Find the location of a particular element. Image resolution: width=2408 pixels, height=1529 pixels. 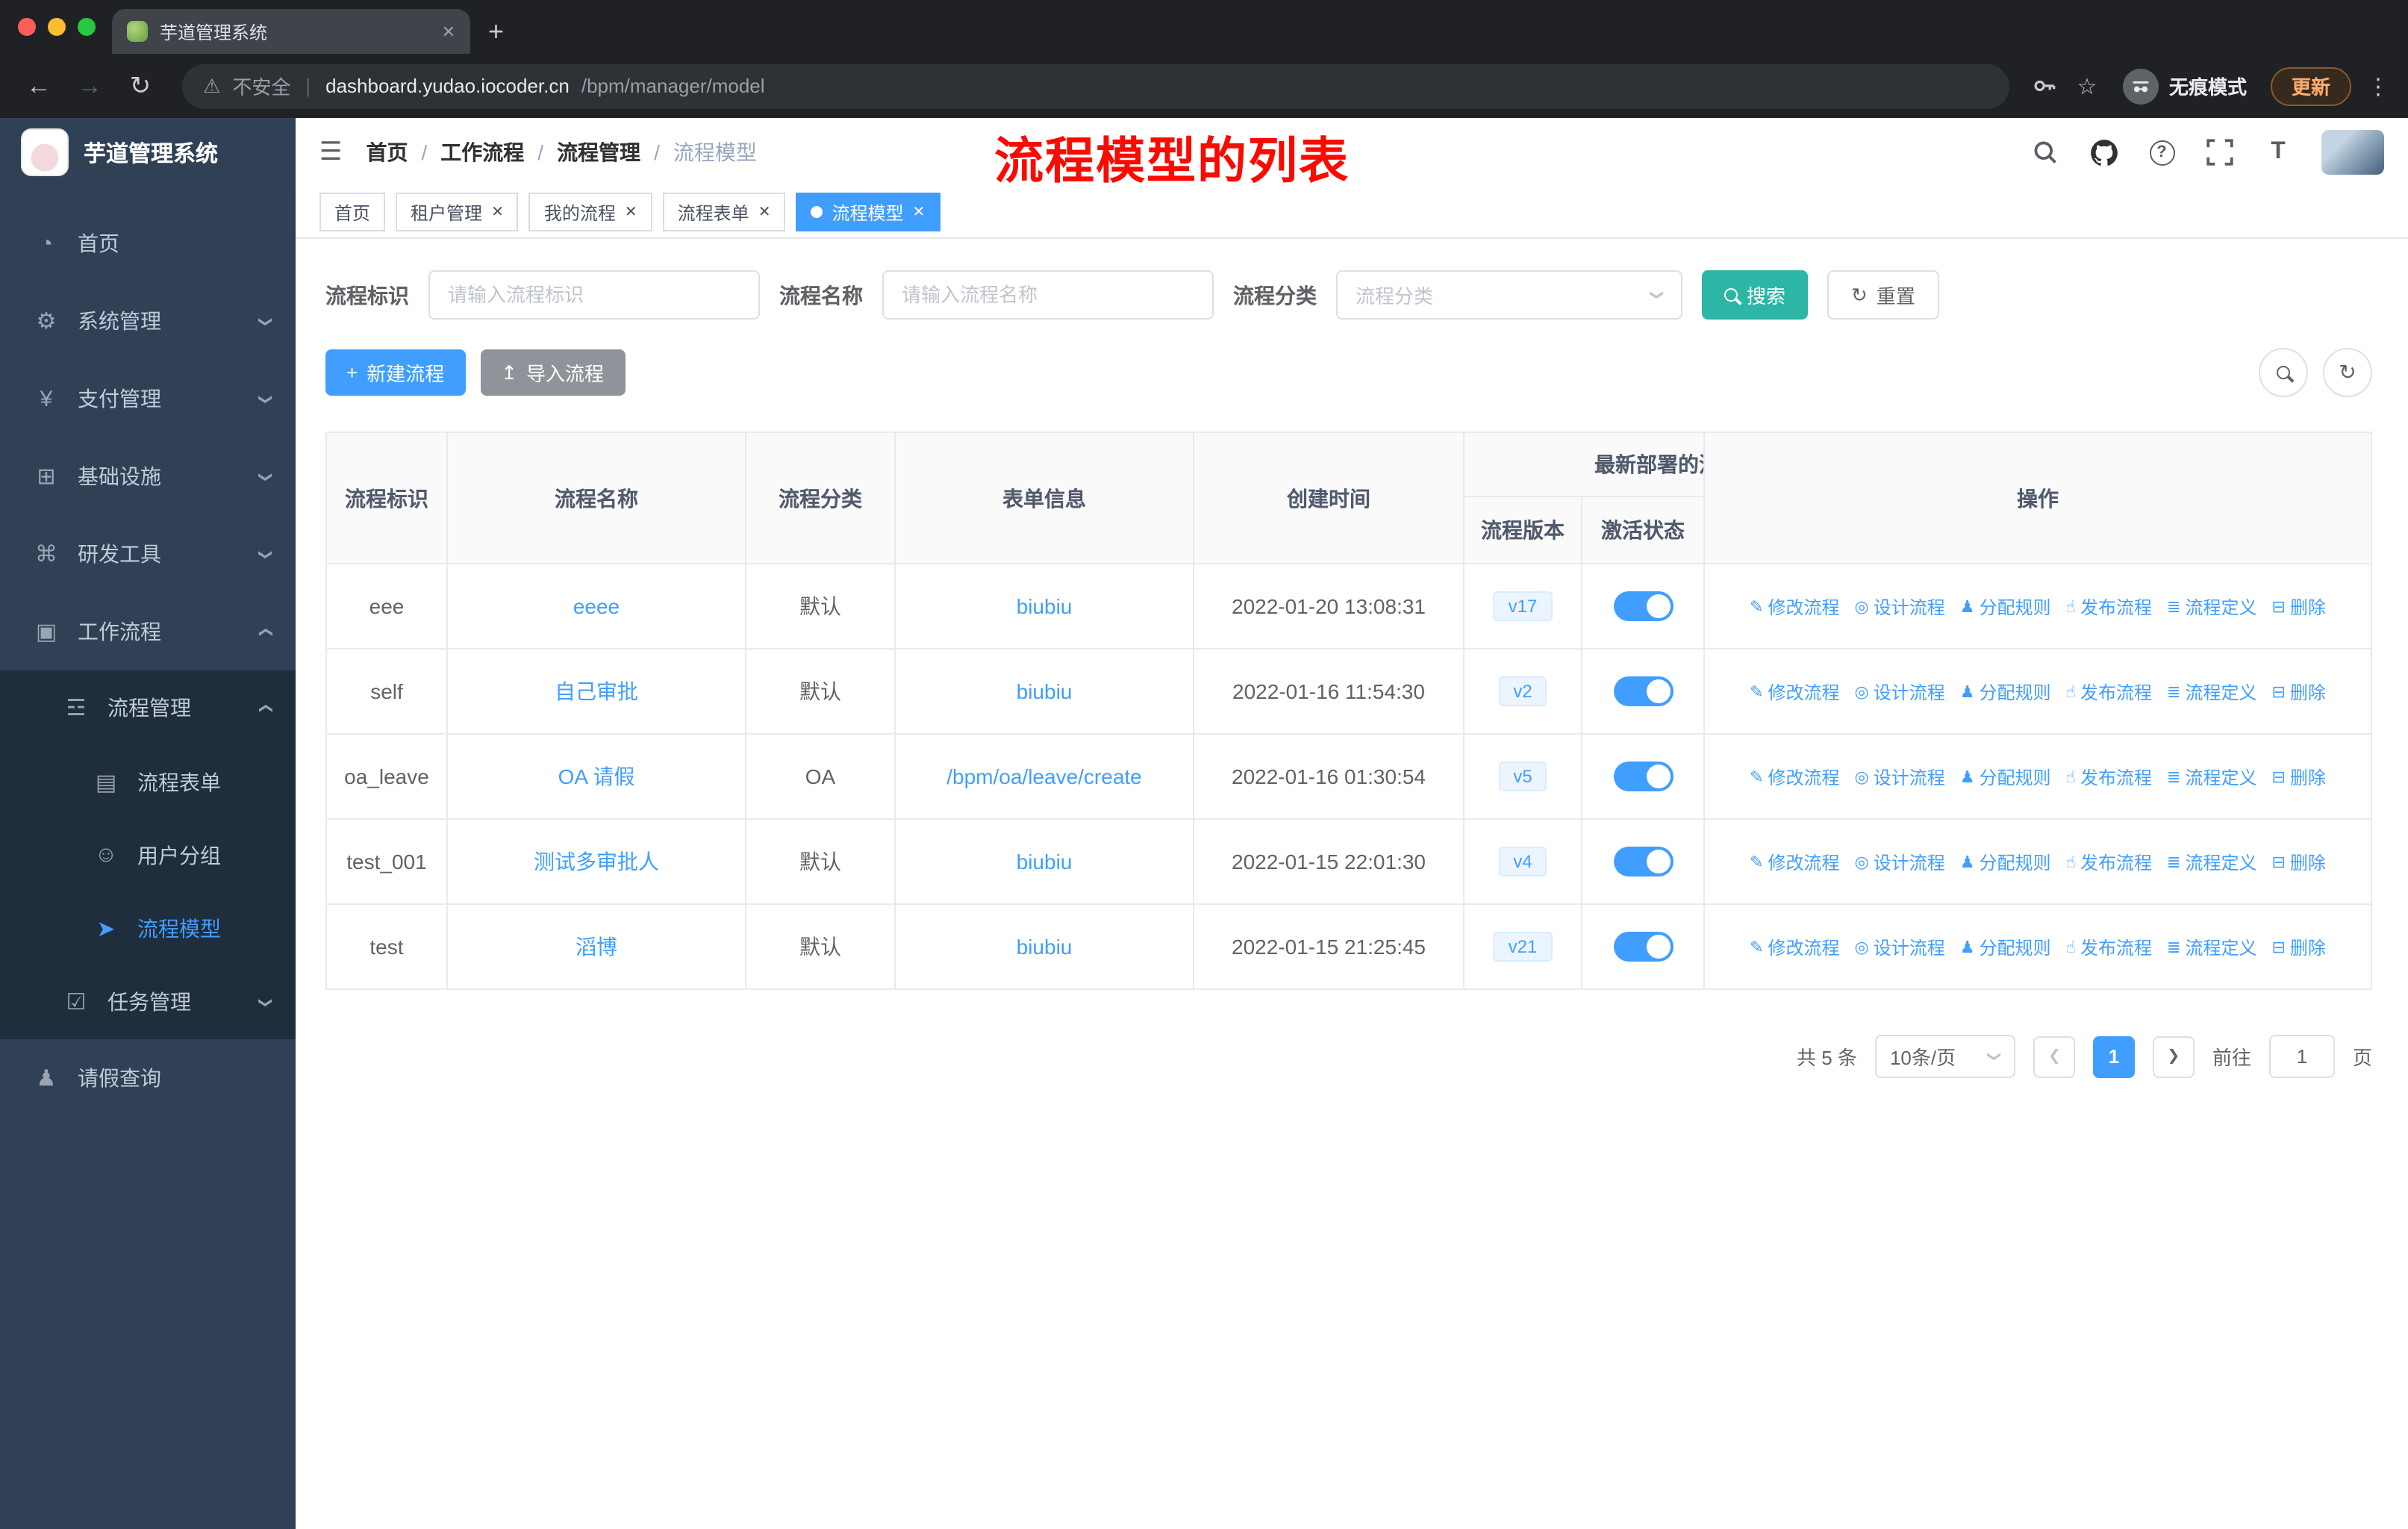

sidebar-item-dev-tools: ⌘ 研发工具 ❯ is located at coordinates (148, 554).